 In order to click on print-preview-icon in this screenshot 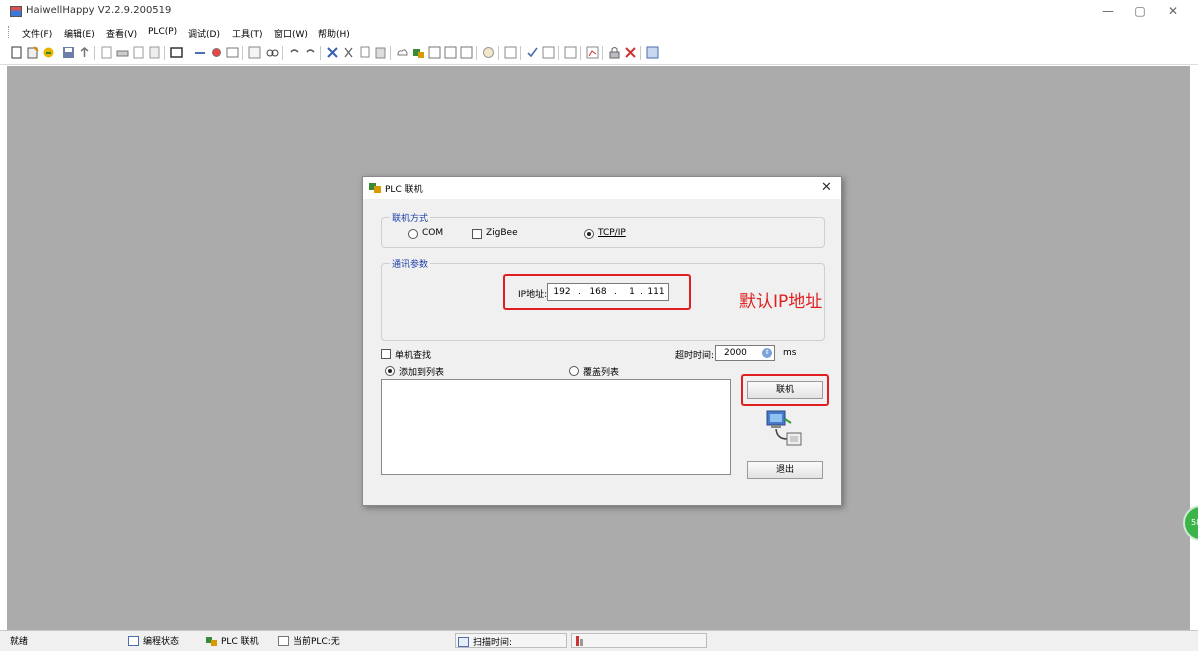, I will do `click(106, 52)`.